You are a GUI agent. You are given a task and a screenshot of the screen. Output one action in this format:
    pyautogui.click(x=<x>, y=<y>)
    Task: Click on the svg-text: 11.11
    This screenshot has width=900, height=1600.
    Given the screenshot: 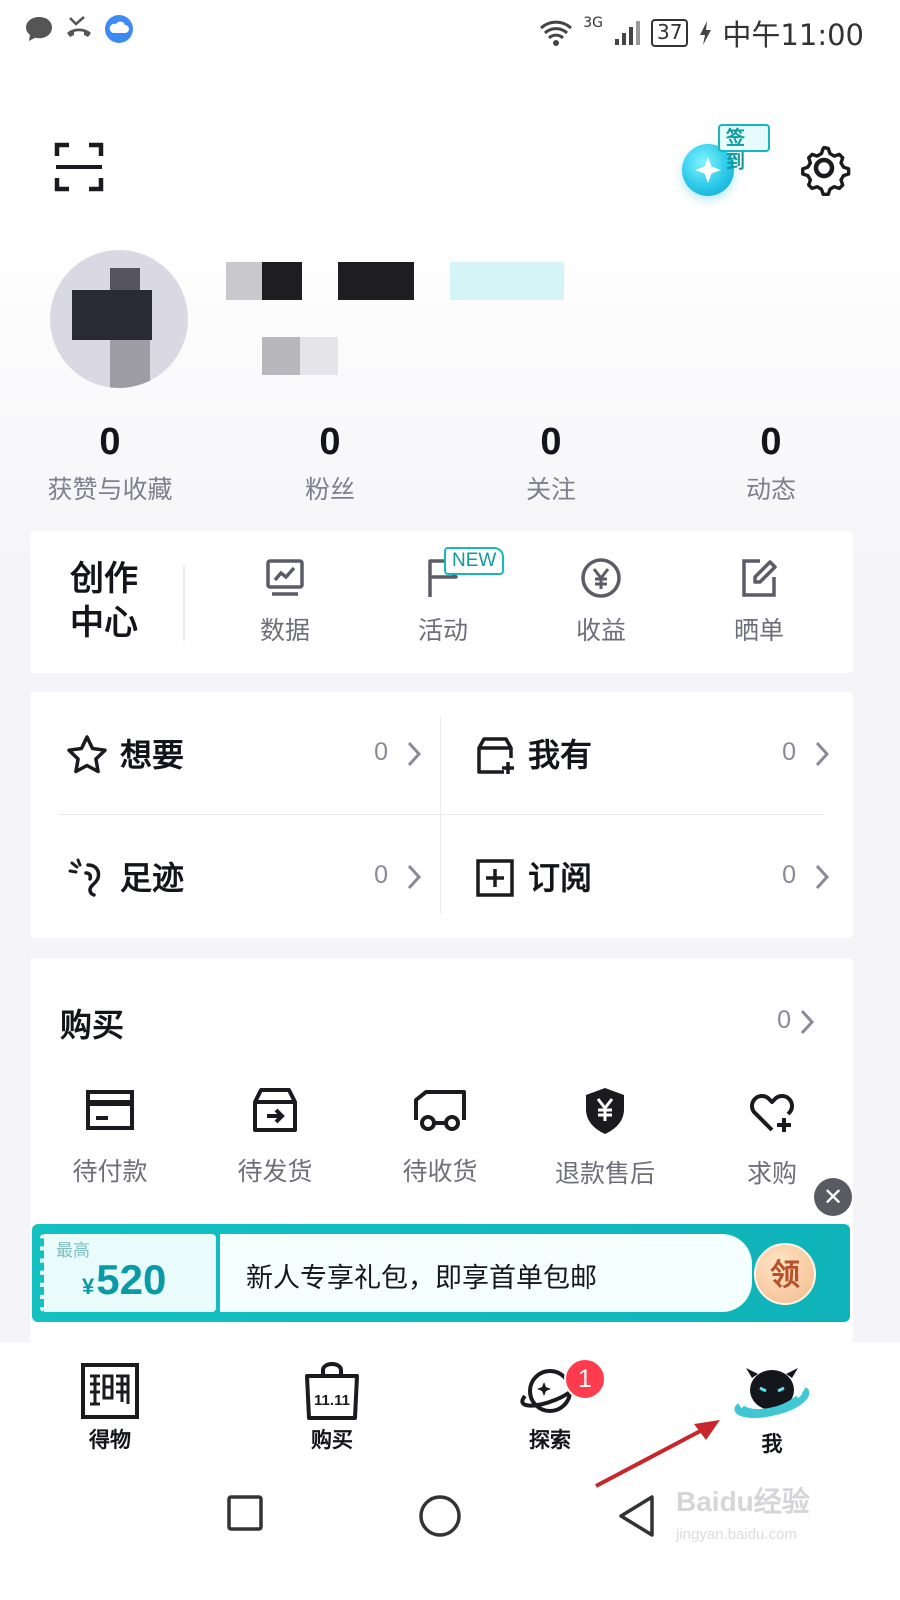 What is the action you would take?
    pyautogui.click(x=332, y=1400)
    